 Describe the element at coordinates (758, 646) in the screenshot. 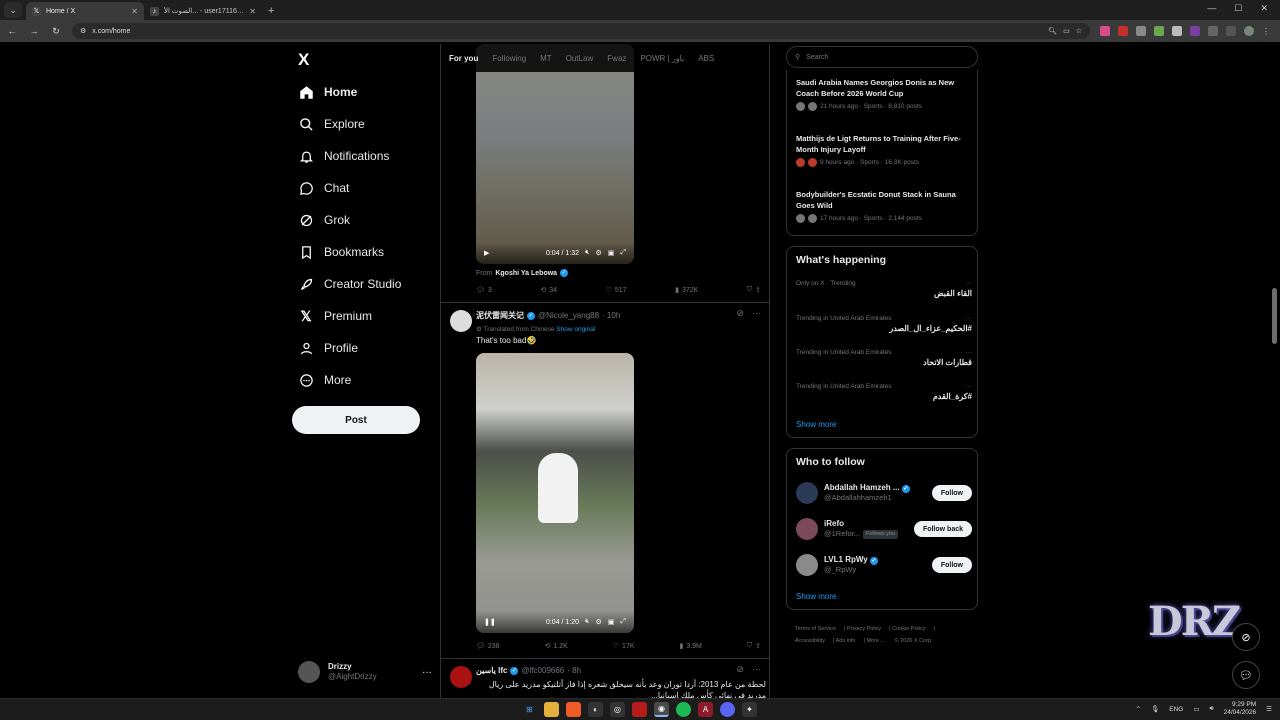

I see `share-icon: ⇪` at that location.